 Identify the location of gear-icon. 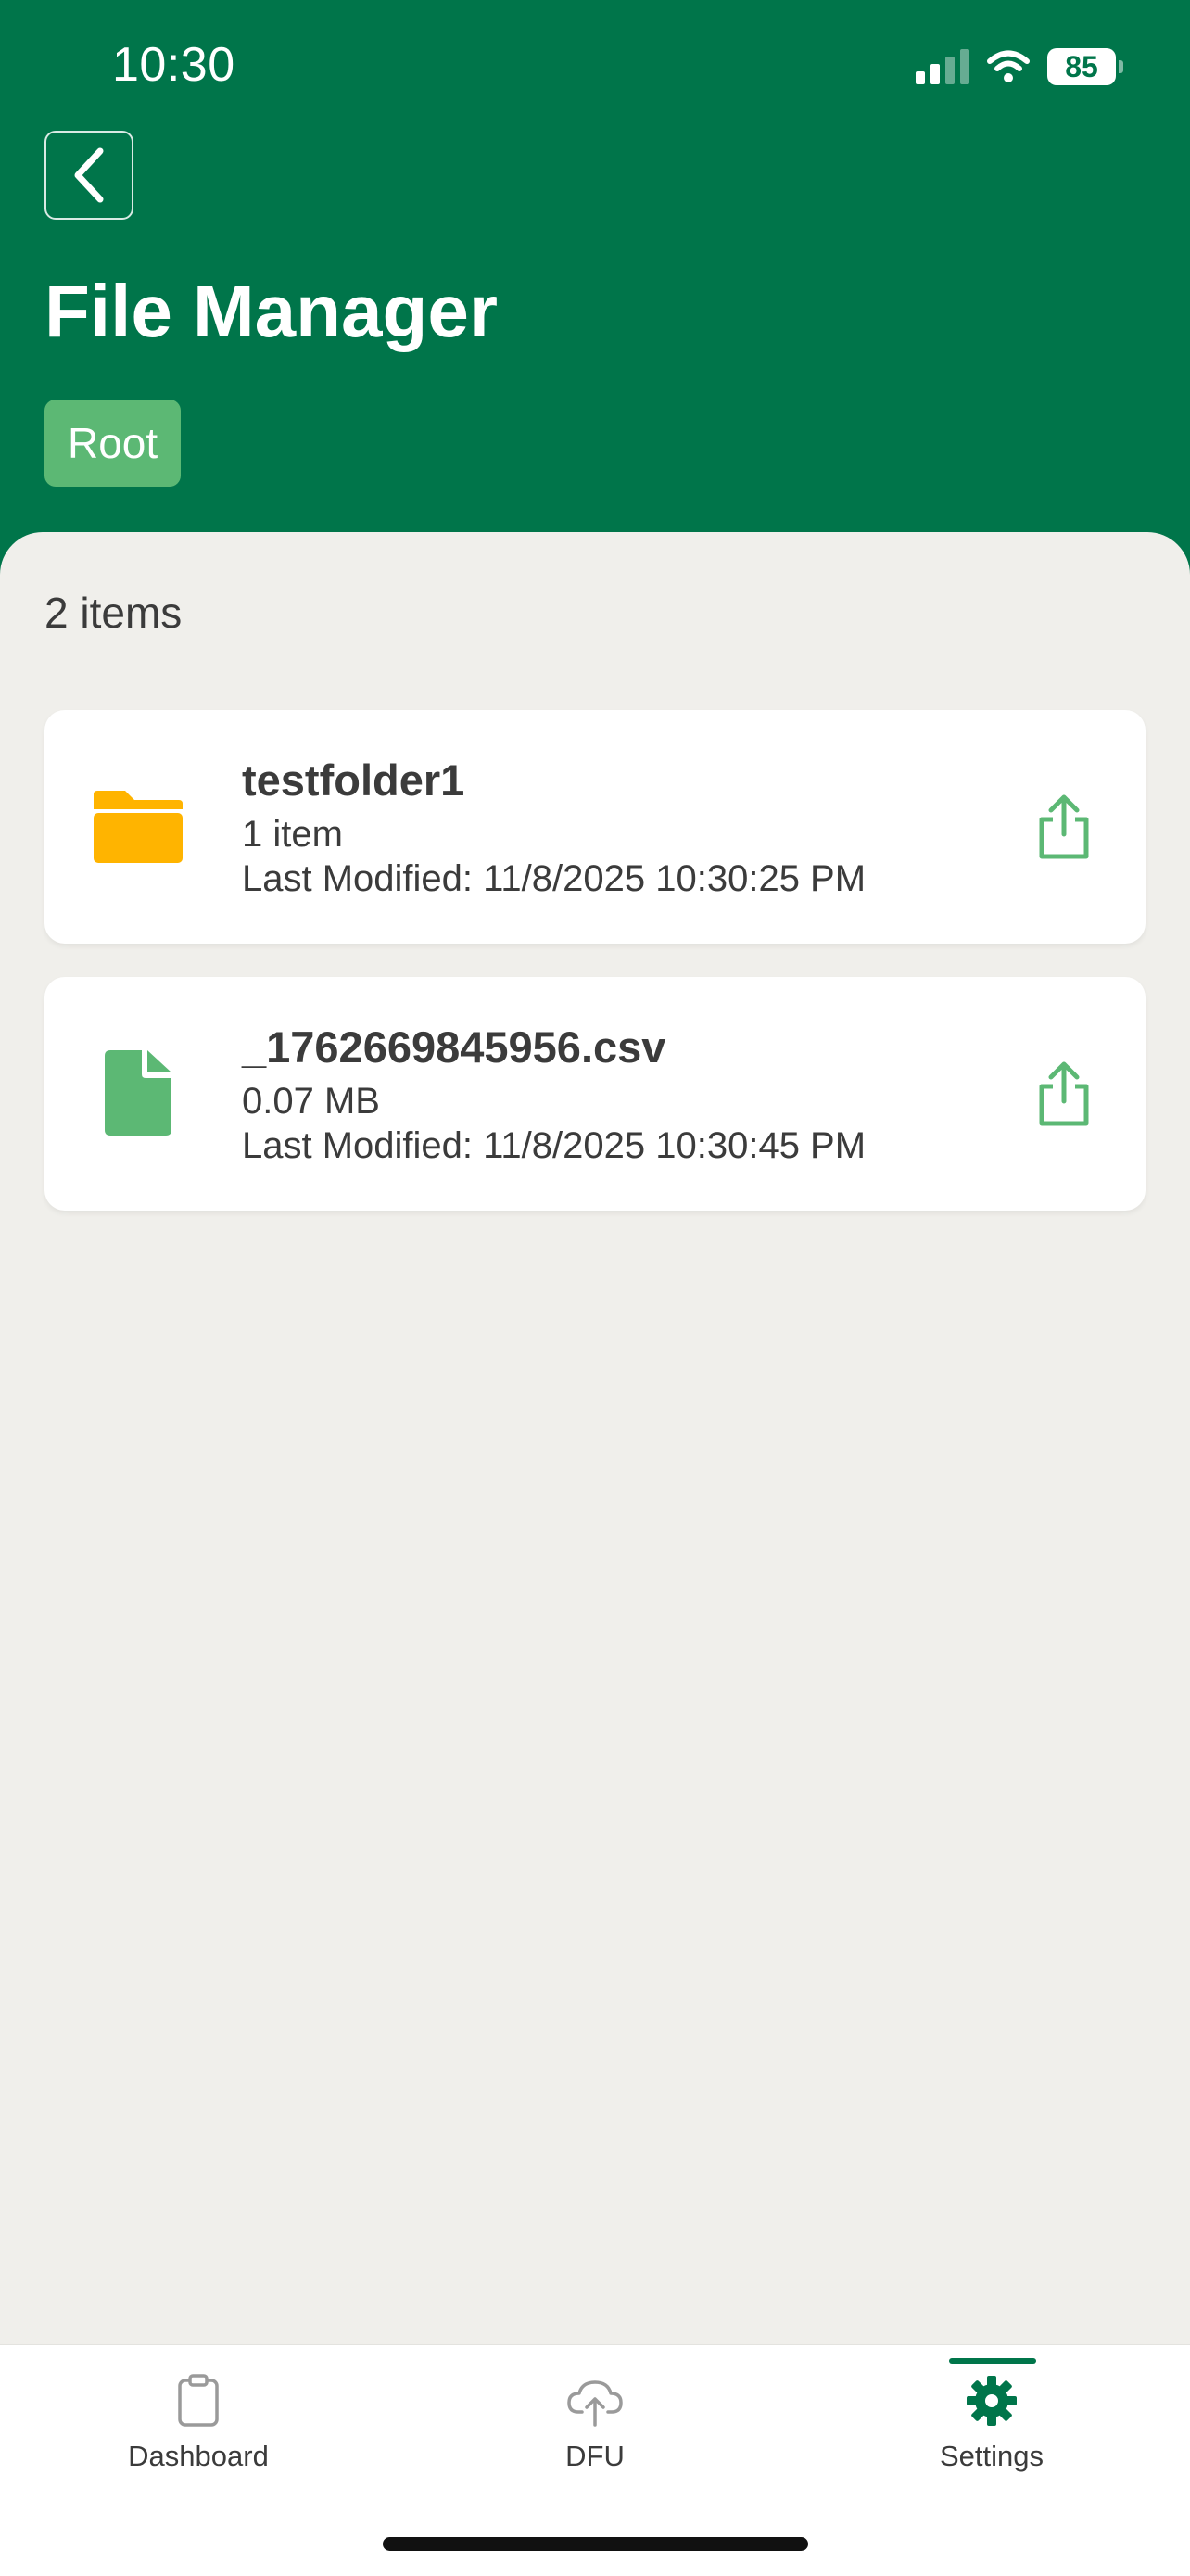
(991, 2403).